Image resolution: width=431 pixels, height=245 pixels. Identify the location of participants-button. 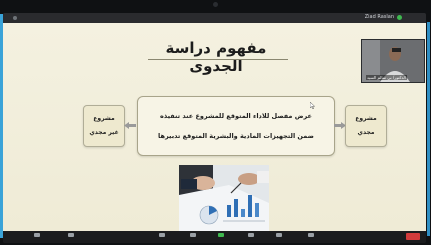
(162, 237).